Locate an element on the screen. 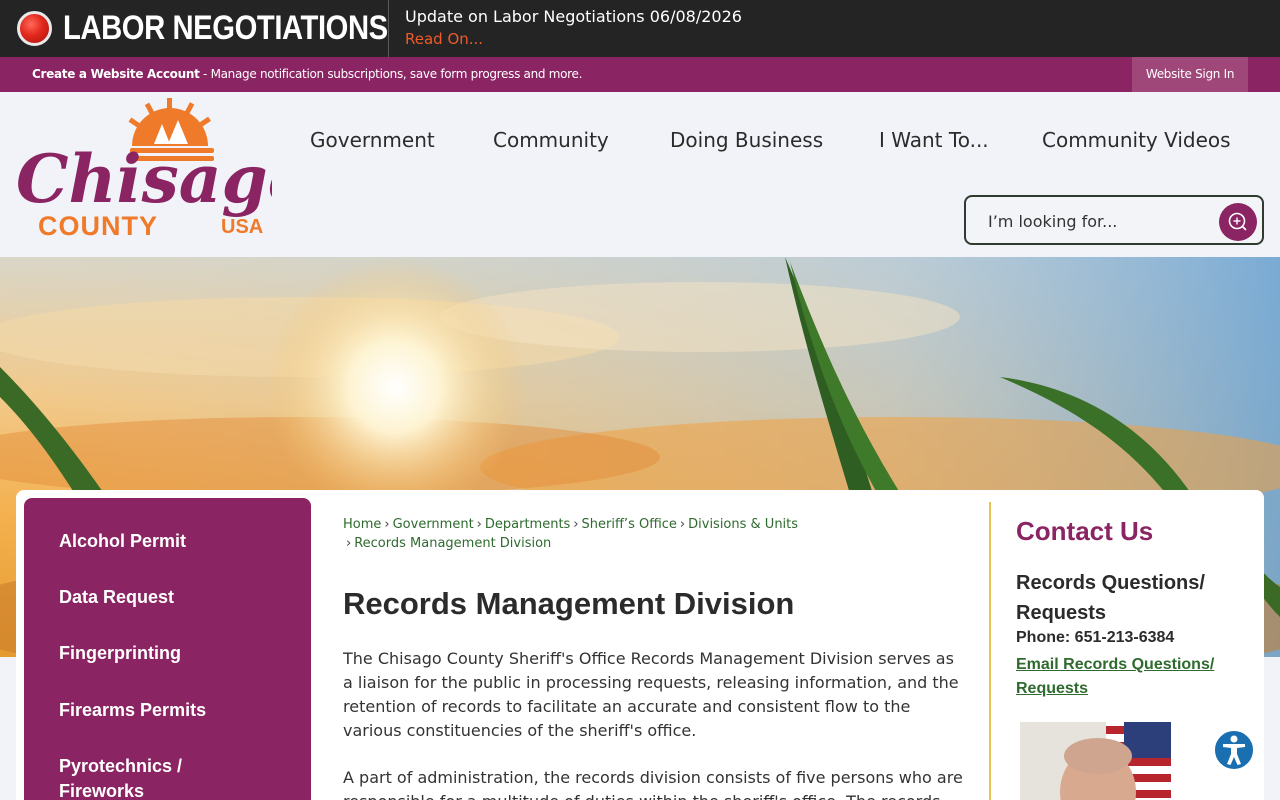 The height and width of the screenshot is (800, 1280). search-box is located at coordinates (1114, 220).